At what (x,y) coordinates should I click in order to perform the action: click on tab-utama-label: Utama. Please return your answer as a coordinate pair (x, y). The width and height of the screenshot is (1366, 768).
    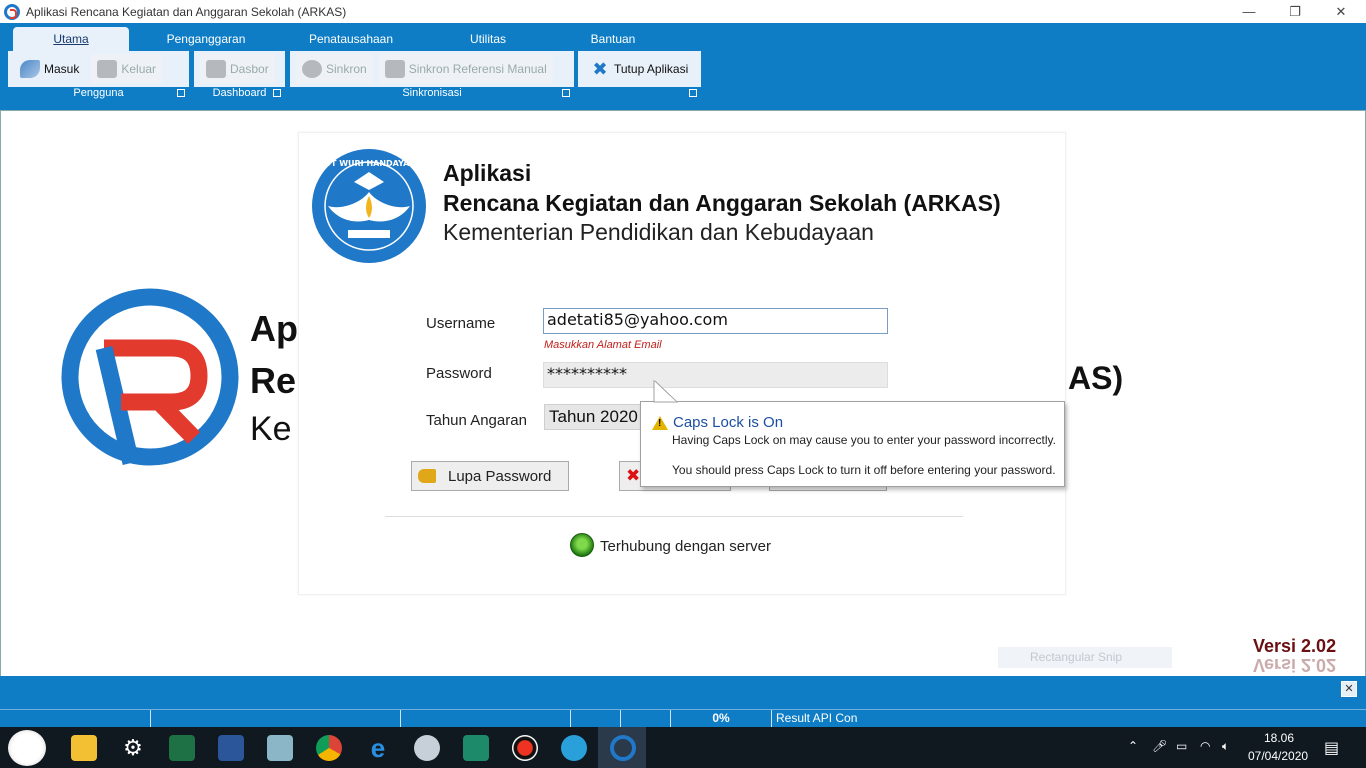
    Looking at the image, I should click on (71, 39).